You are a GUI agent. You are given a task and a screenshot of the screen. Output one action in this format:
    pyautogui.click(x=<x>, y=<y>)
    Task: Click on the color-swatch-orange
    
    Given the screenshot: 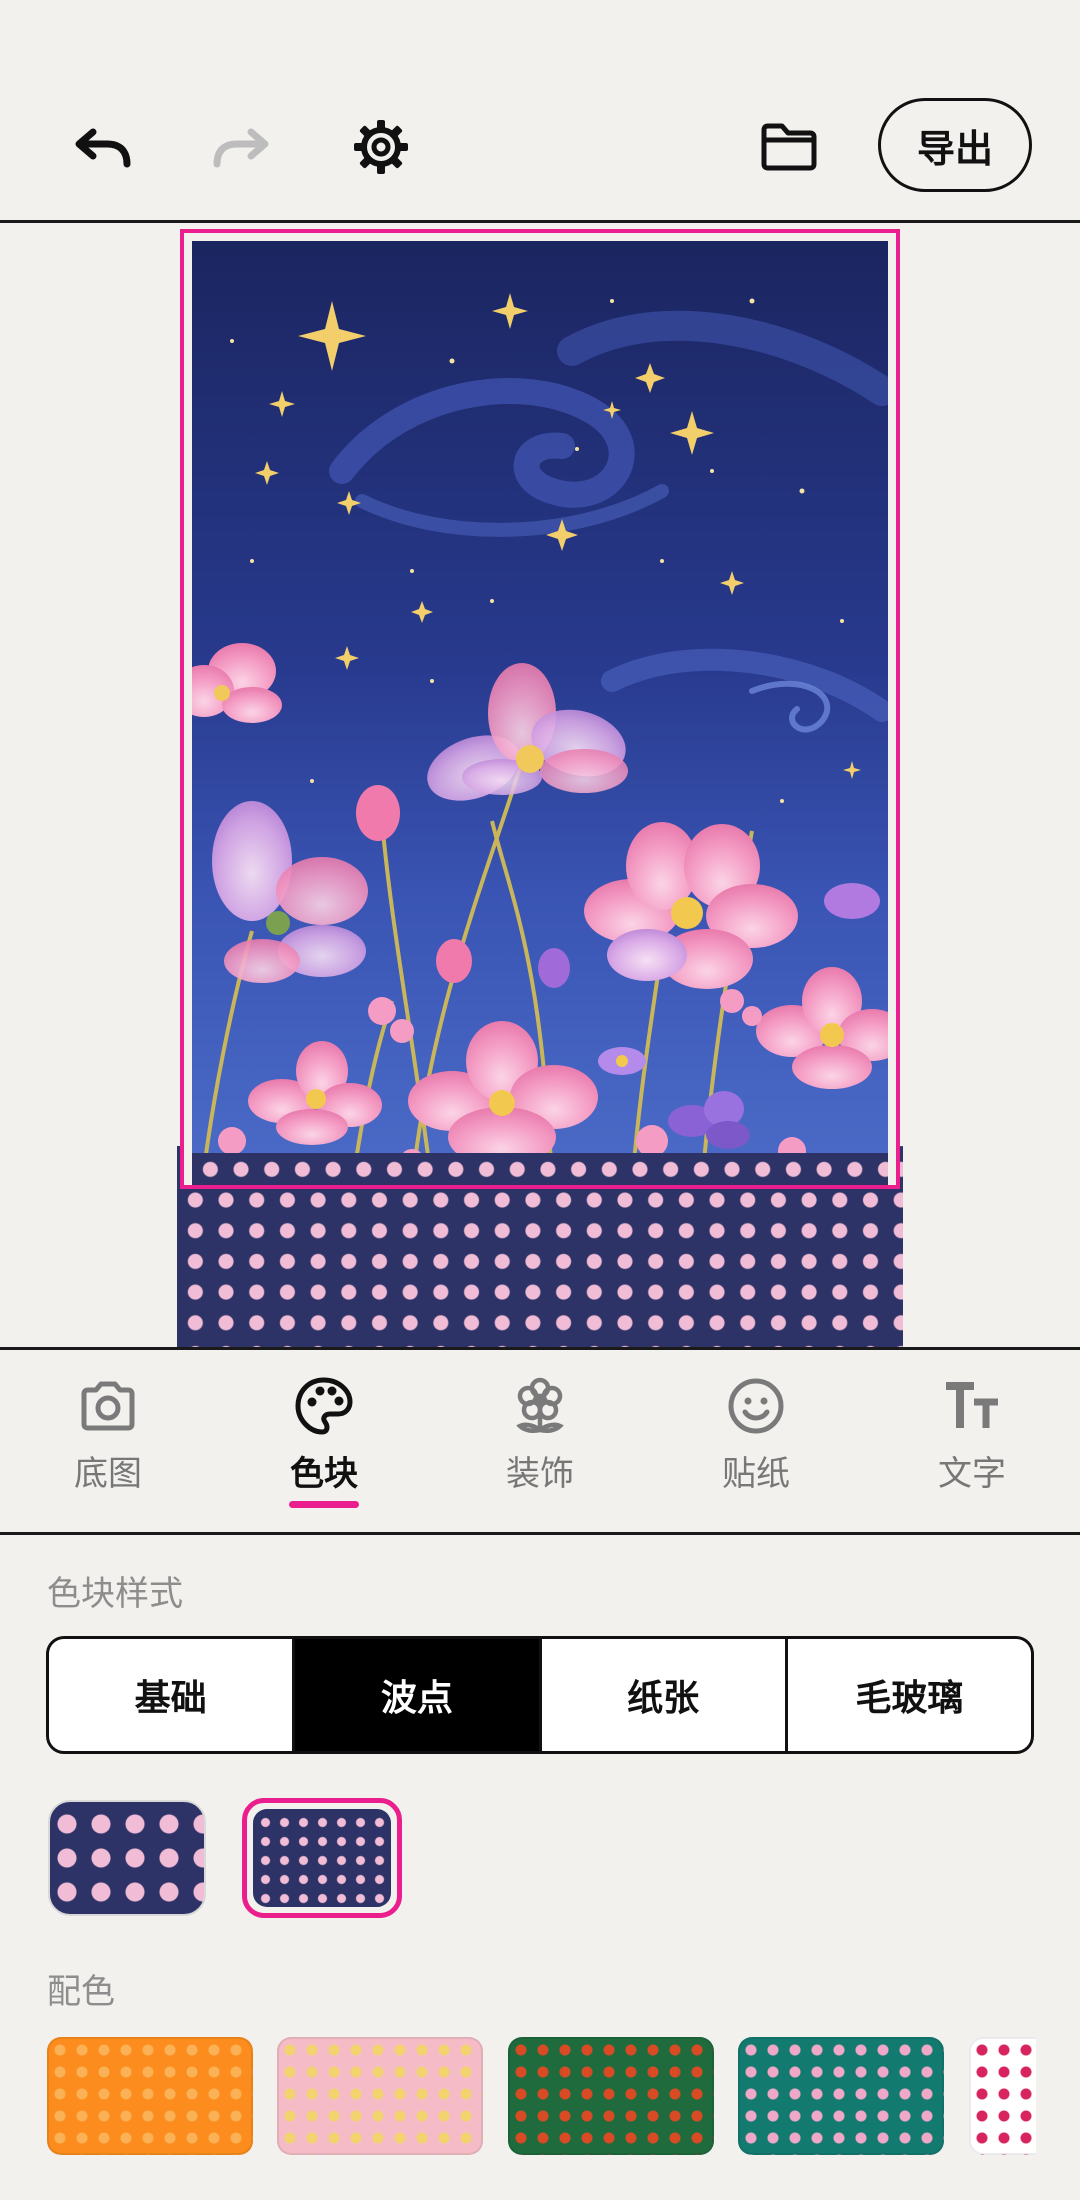 What is the action you would take?
    pyautogui.click(x=150, y=2096)
    